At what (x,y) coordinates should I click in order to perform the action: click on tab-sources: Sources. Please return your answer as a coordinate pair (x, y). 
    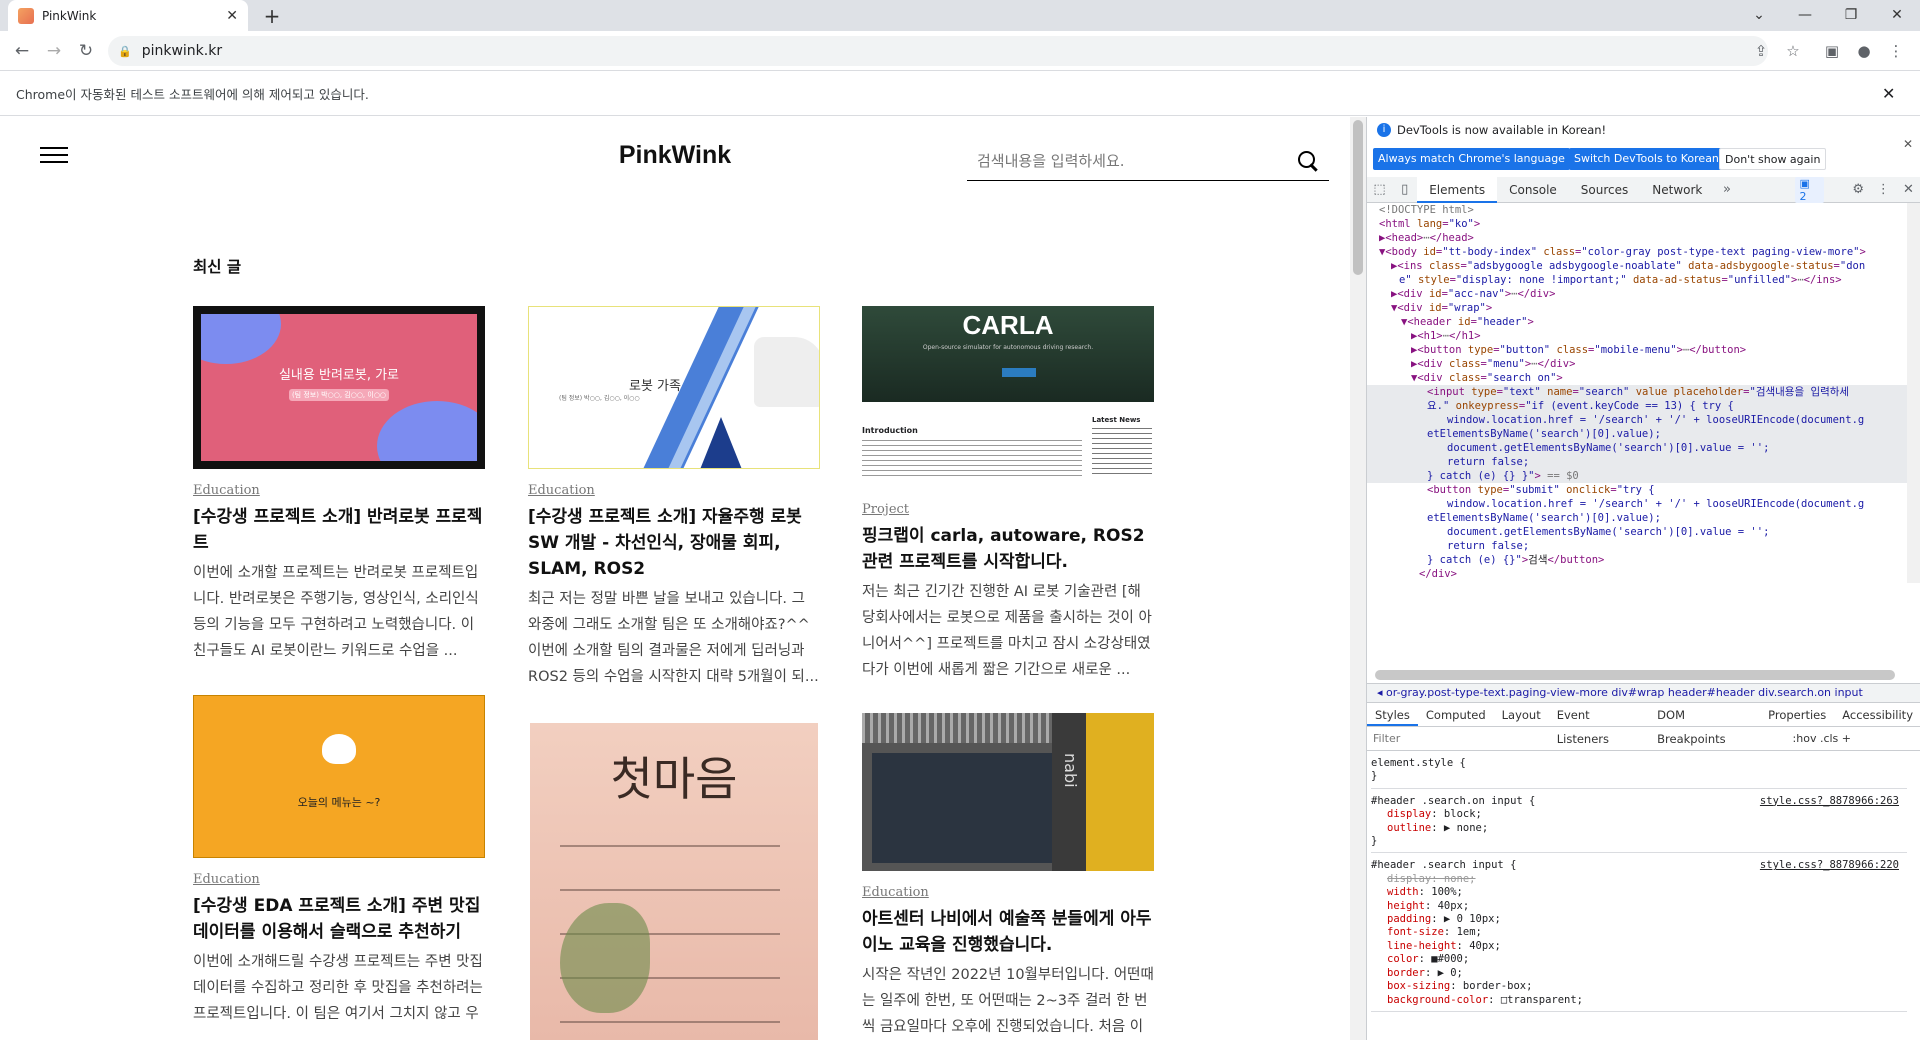
    Looking at the image, I should click on (1604, 190).